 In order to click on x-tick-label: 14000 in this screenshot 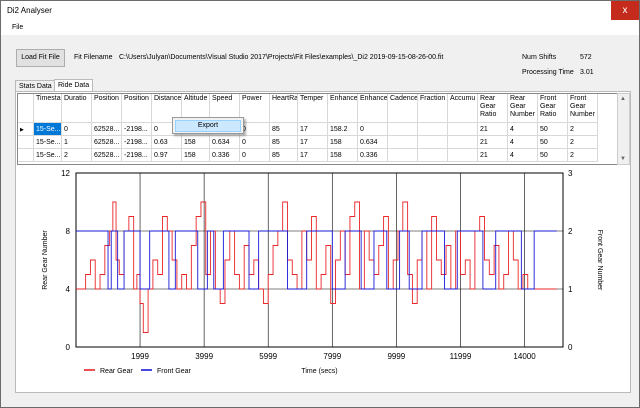, I will do `click(524, 356)`.